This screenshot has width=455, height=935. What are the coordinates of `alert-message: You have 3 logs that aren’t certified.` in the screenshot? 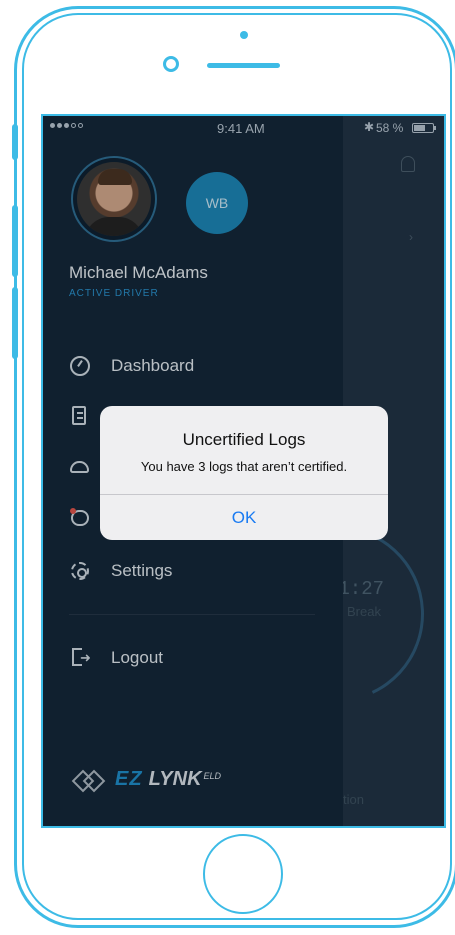 It's located at (244, 466).